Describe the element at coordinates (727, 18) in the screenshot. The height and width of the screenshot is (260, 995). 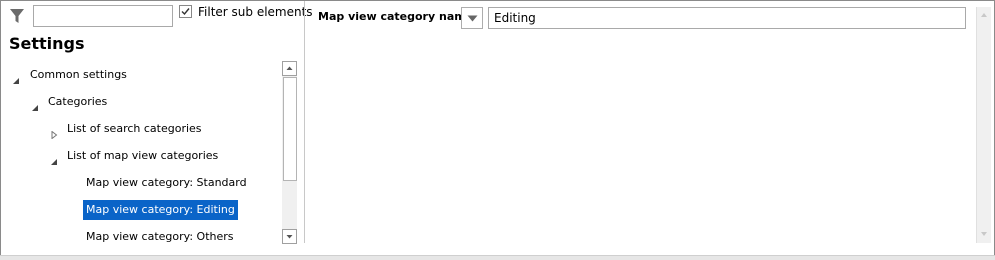
I see `property-value-field: Editing` at that location.